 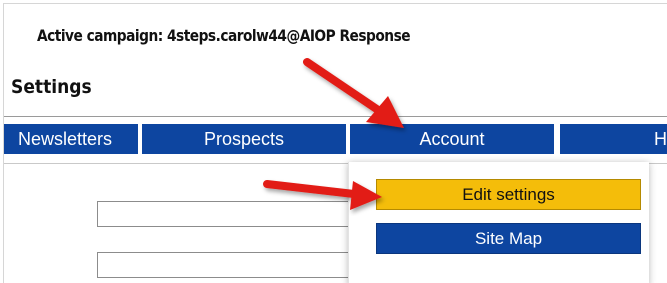 I want to click on tab-help: Help, so click(x=613, y=139).